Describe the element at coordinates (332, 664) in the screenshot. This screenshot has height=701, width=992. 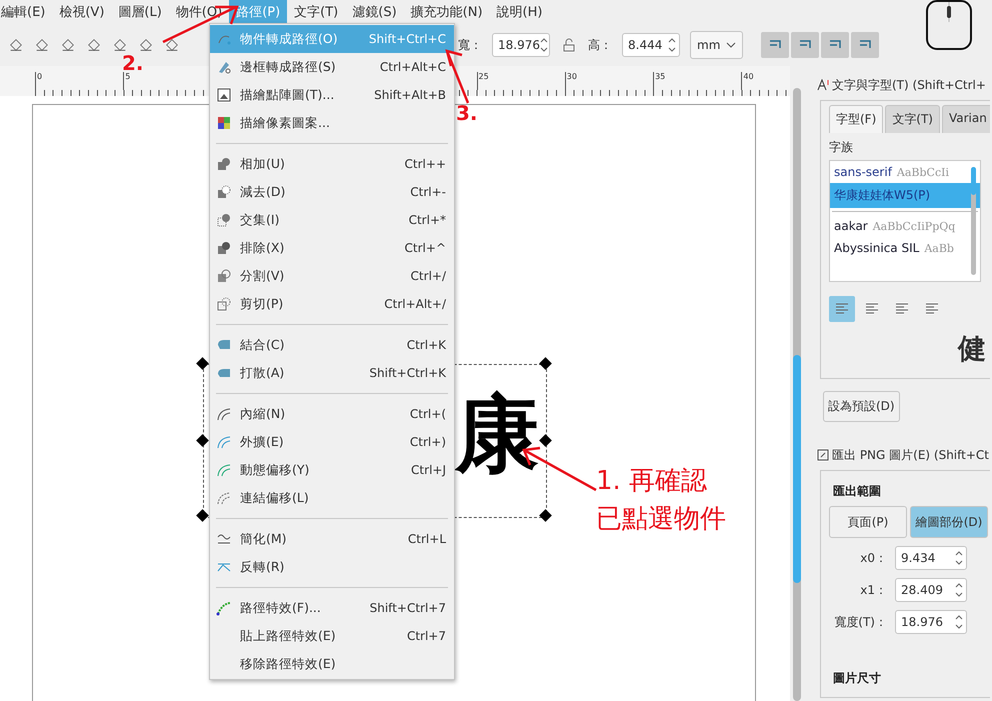
I see `menu-item: 移除路徑特效(E)` at that location.